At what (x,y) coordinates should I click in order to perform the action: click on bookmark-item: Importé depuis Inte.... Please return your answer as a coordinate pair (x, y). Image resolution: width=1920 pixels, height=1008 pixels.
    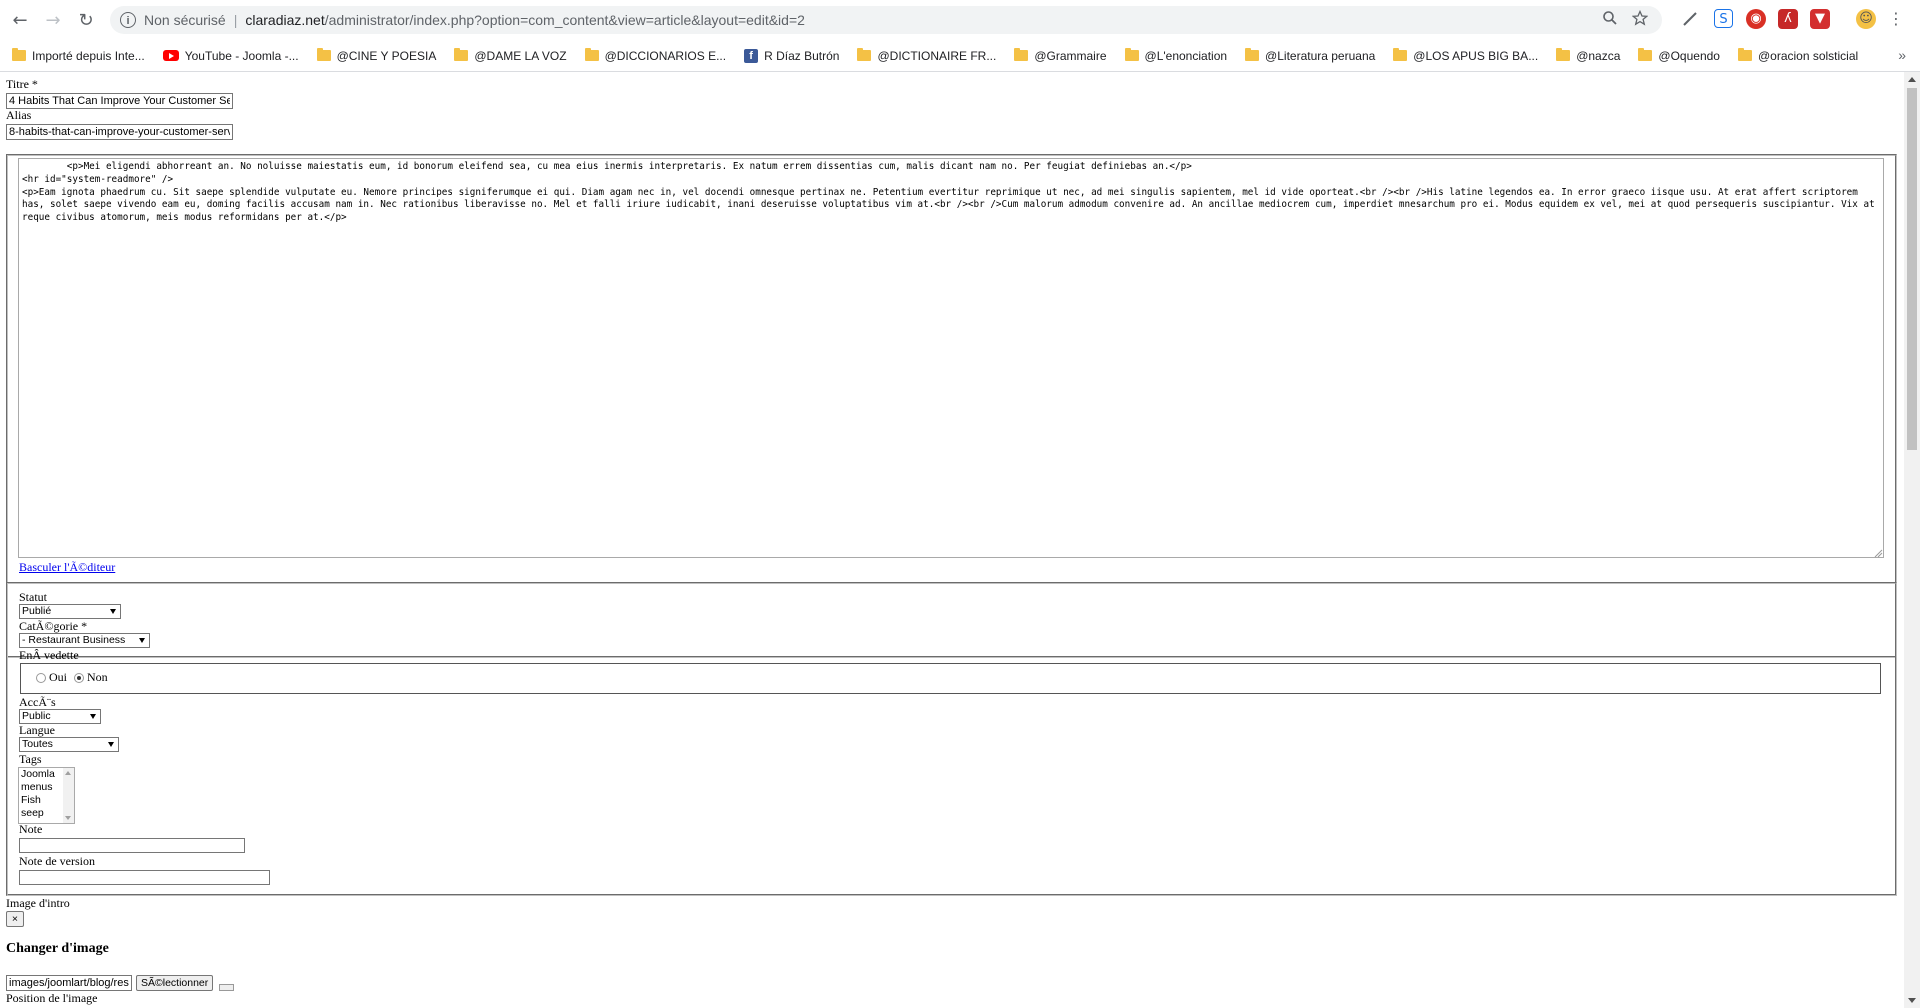
    Looking at the image, I should click on (78, 55).